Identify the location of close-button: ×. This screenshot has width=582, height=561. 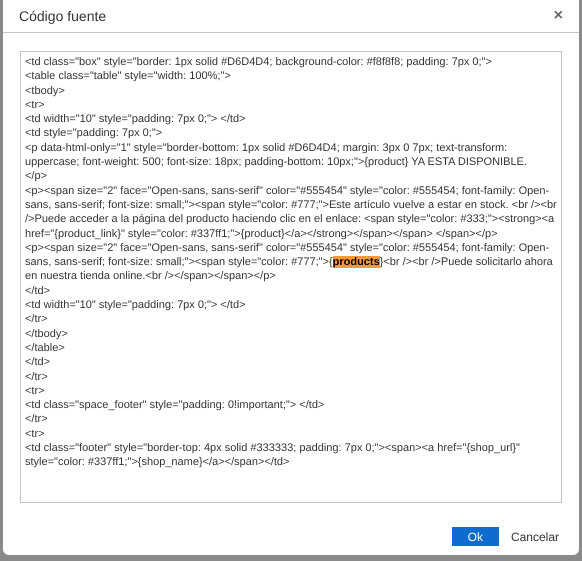
(558, 16).